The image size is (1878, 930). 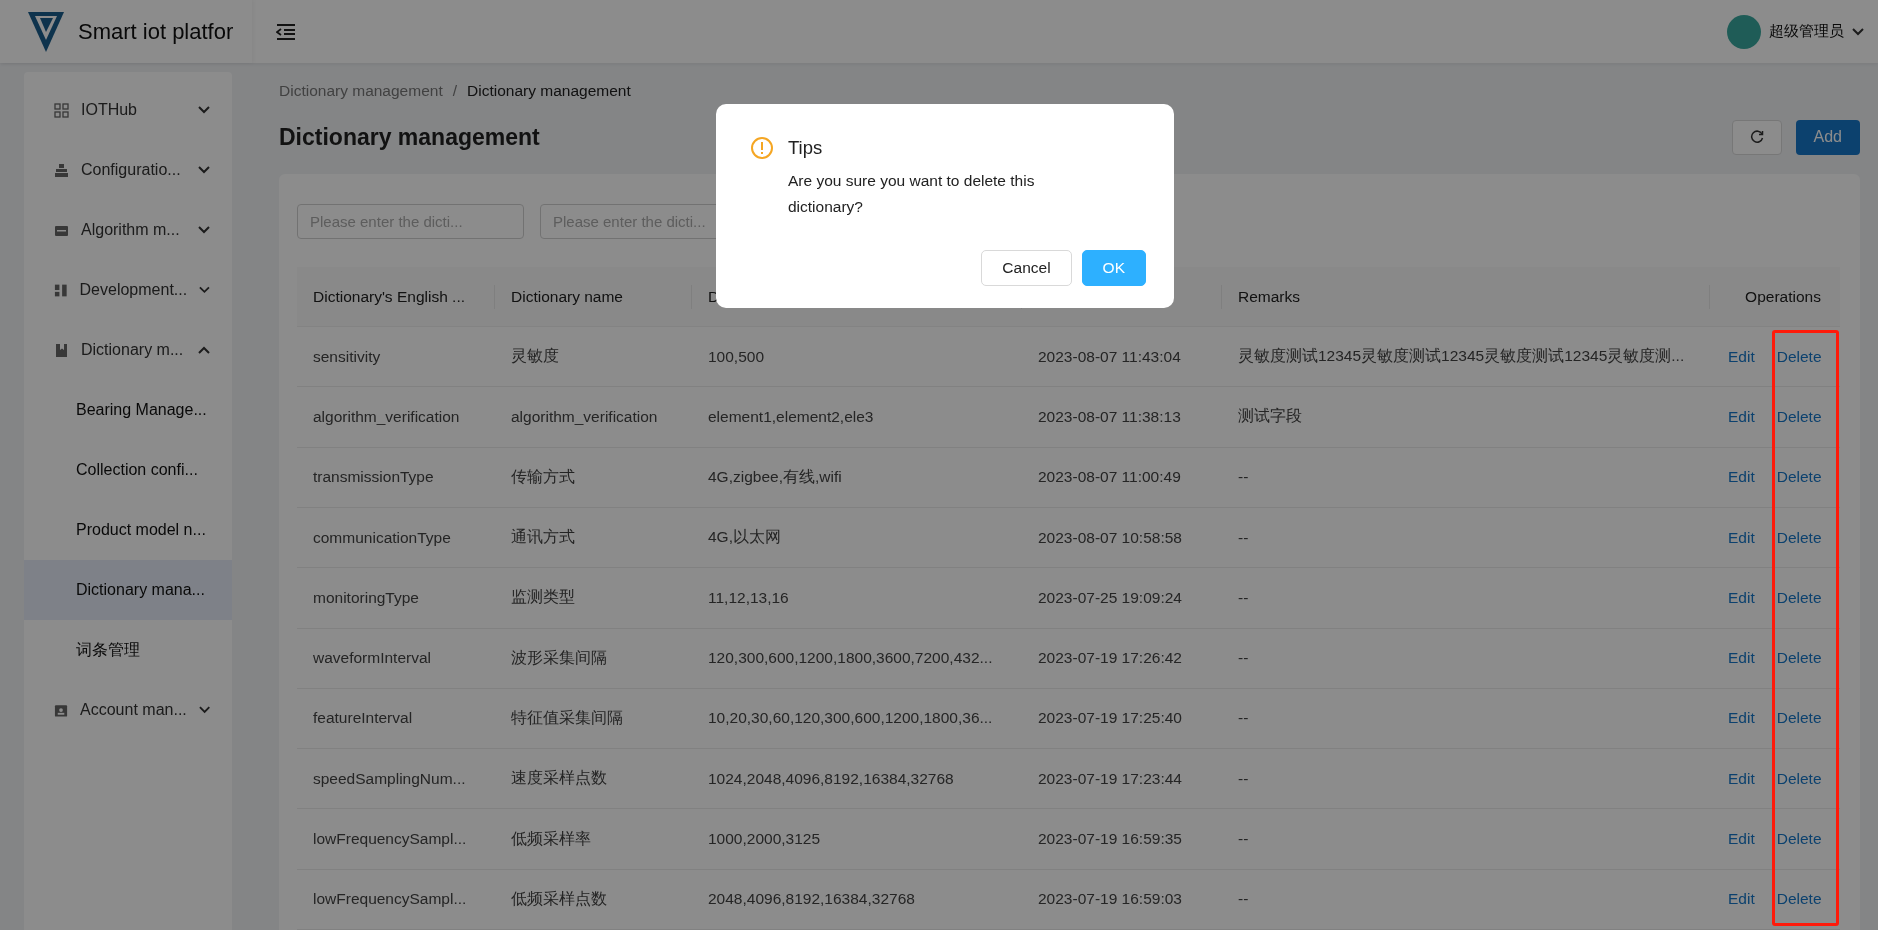 What do you see at coordinates (1110, 778) in the screenshot?
I see `table-cell-text: 2023-07-19 17:23:44` at bounding box center [1110, 778].